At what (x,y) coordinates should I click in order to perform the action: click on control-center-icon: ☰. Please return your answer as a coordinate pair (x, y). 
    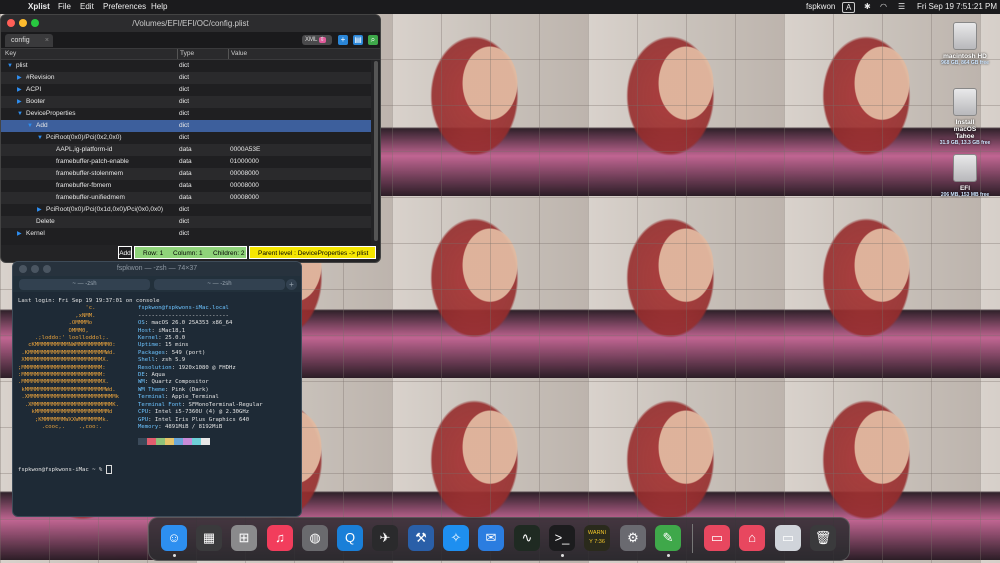
    Looking at the image, I should click on (901, 7).